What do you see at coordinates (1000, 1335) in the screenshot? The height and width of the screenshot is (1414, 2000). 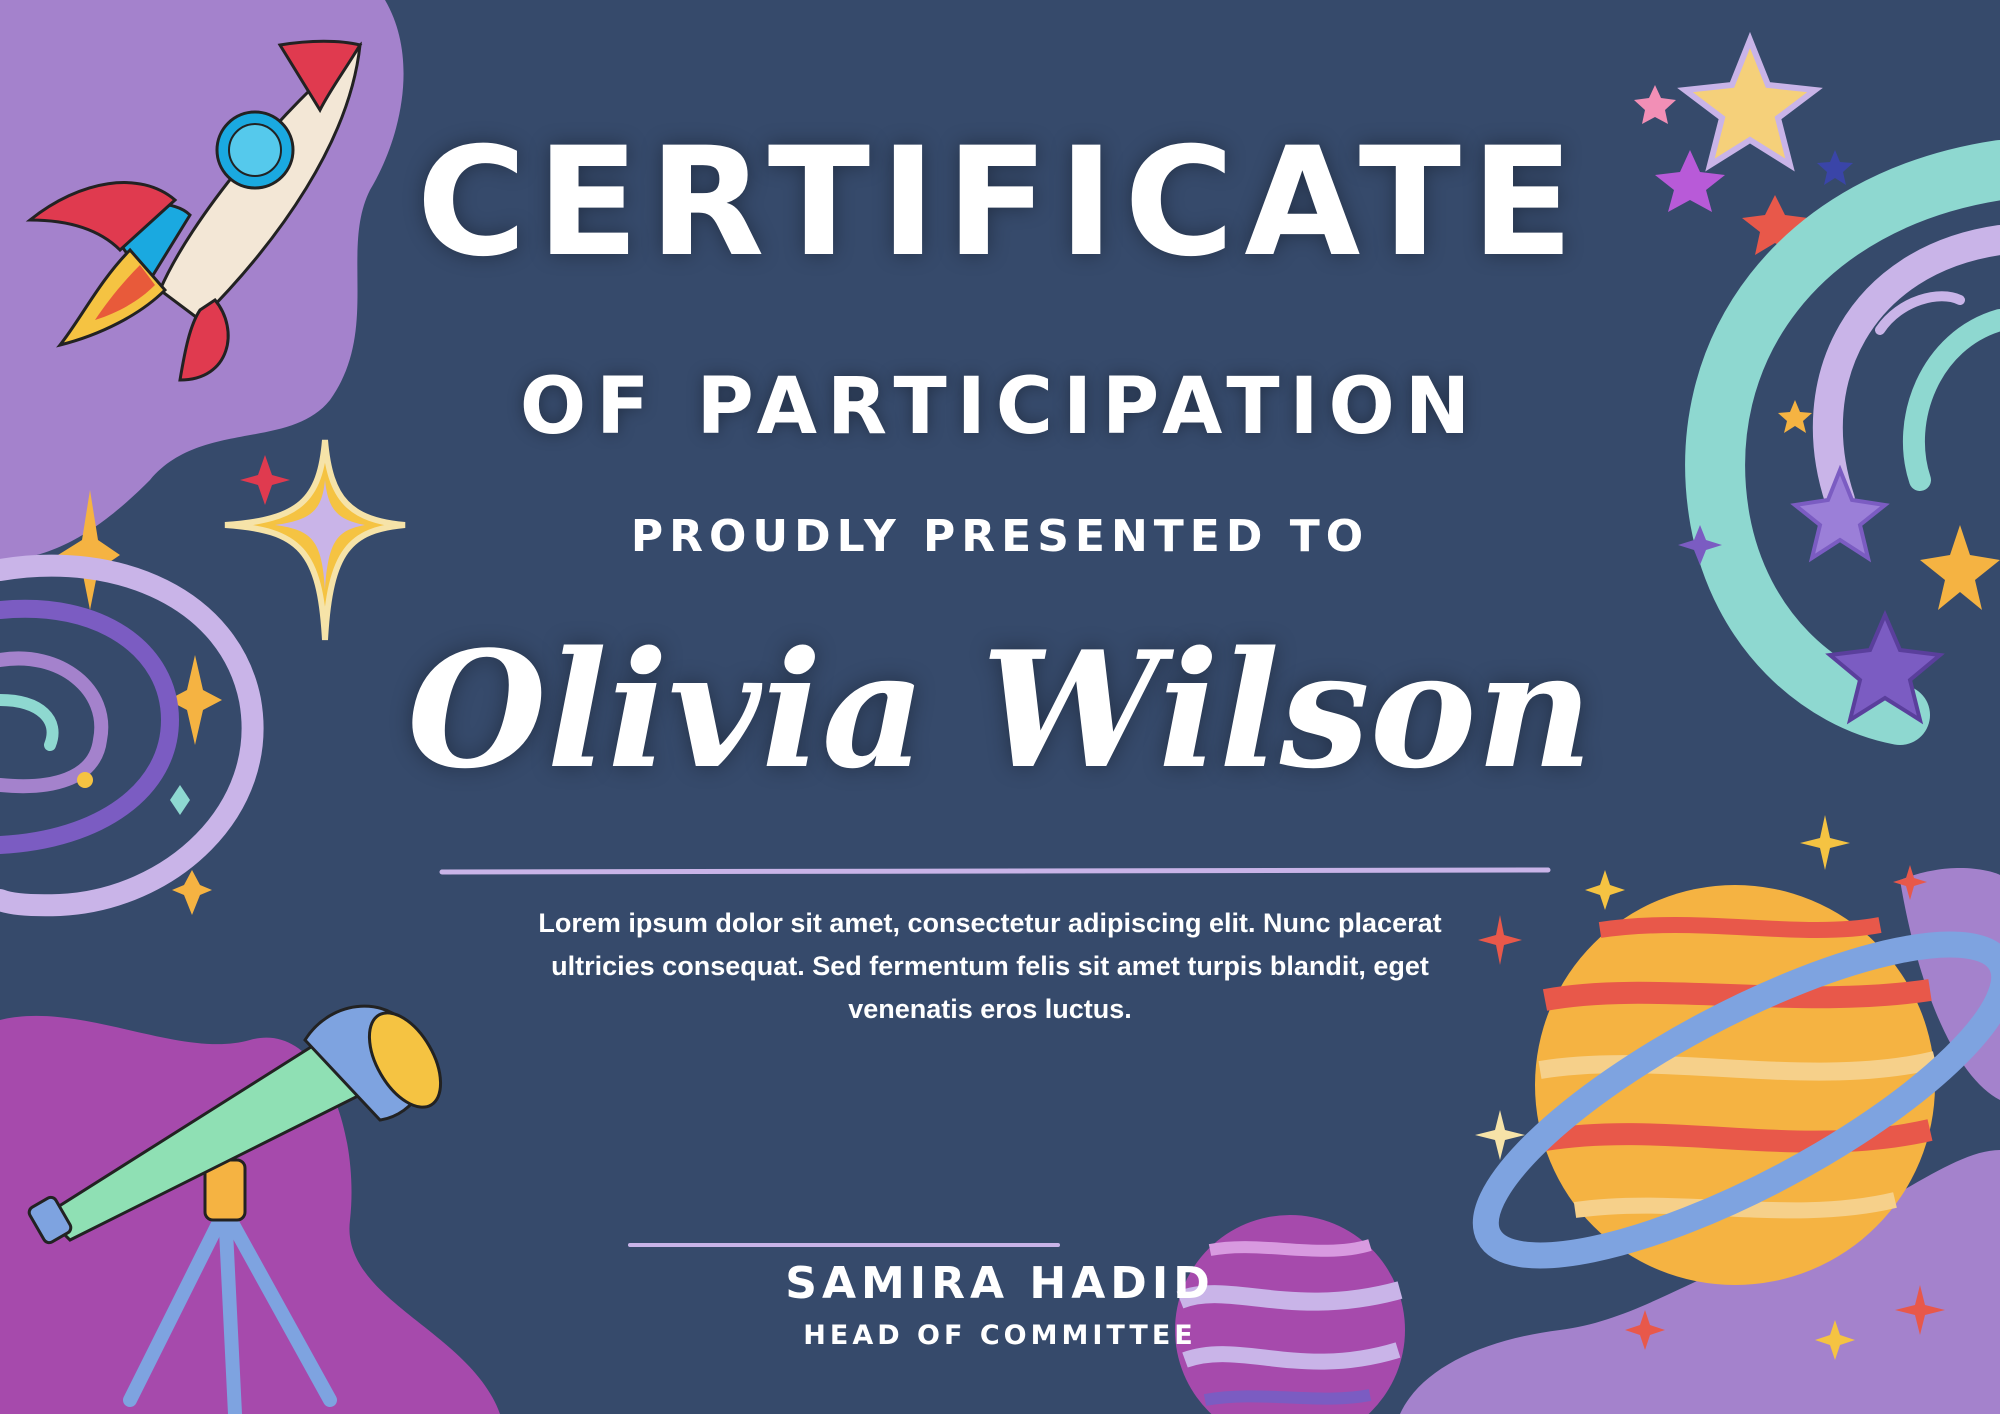 I see `signatory-role: HEAD OF COMMITTEE` at bounding box center [1000, 1335].